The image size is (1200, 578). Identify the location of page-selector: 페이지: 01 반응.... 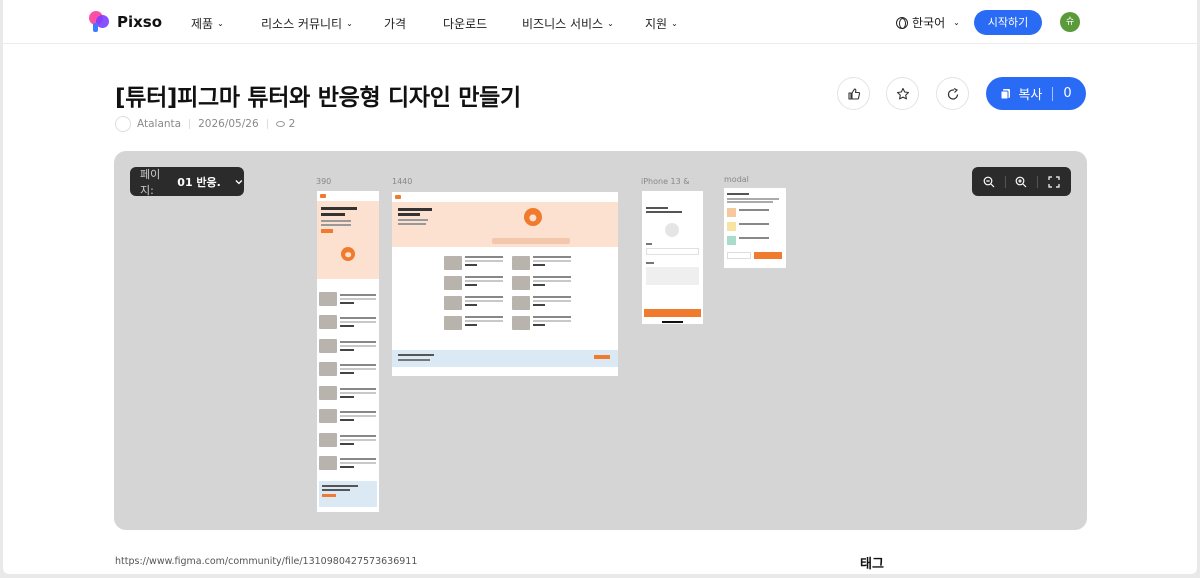
(187, 182).